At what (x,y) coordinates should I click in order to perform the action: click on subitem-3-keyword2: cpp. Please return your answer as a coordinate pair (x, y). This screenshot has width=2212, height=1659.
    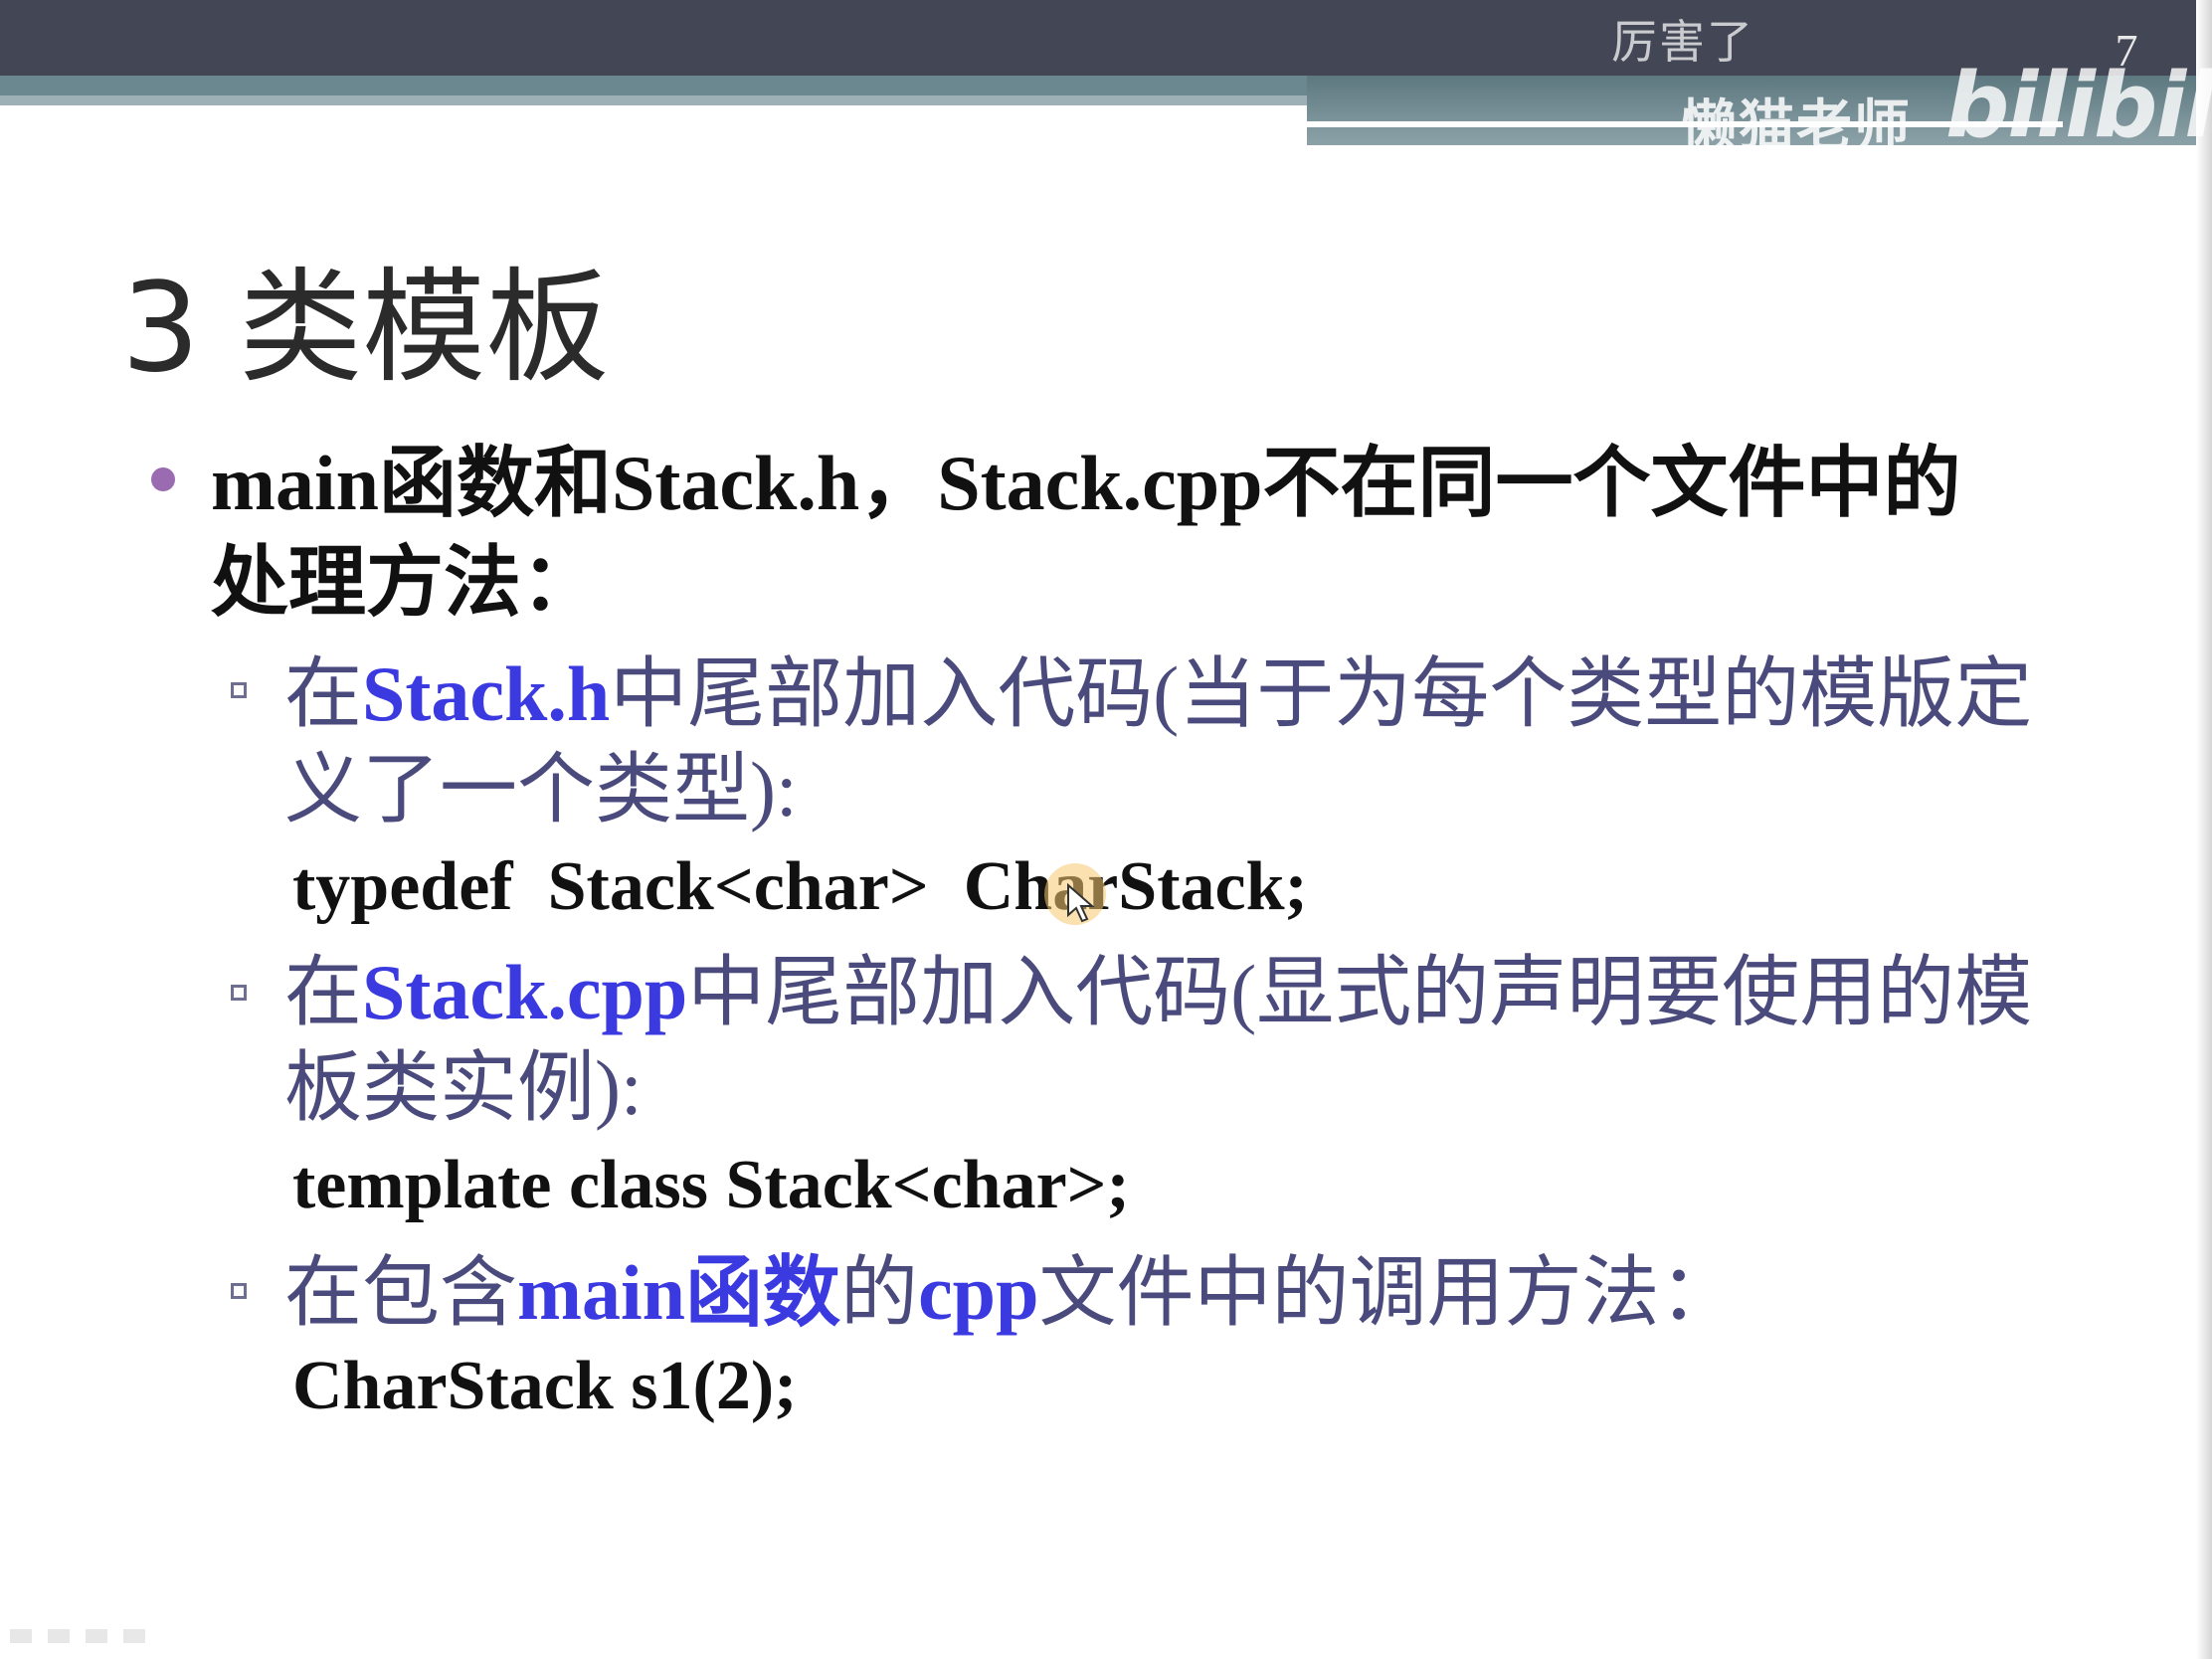
    Looking at the image, I should click on (978, 1292).